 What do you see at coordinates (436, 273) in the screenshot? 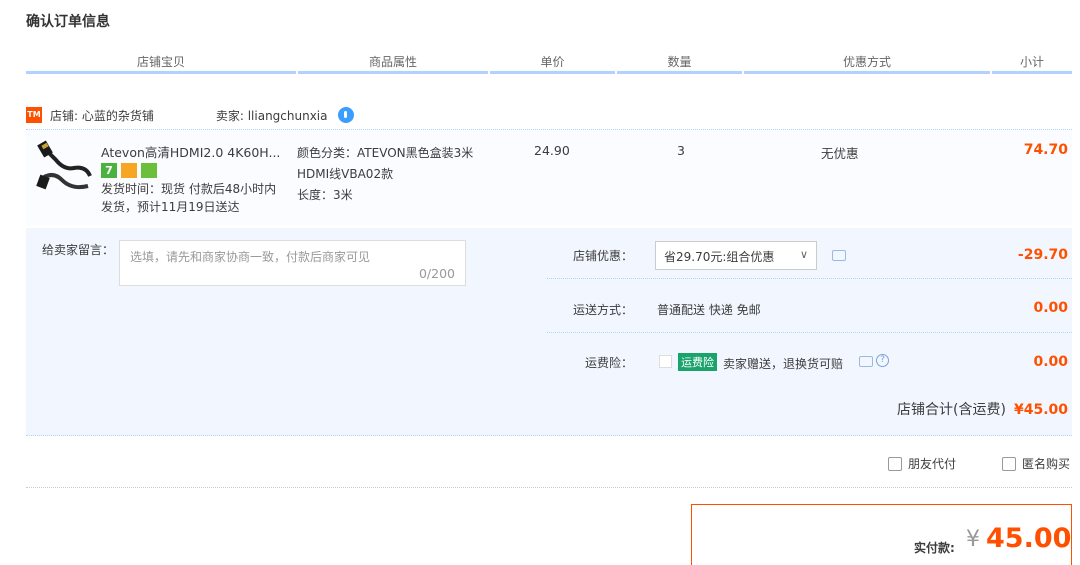
I see `message-char-count: 0/200` at bounding box center [436, 273].